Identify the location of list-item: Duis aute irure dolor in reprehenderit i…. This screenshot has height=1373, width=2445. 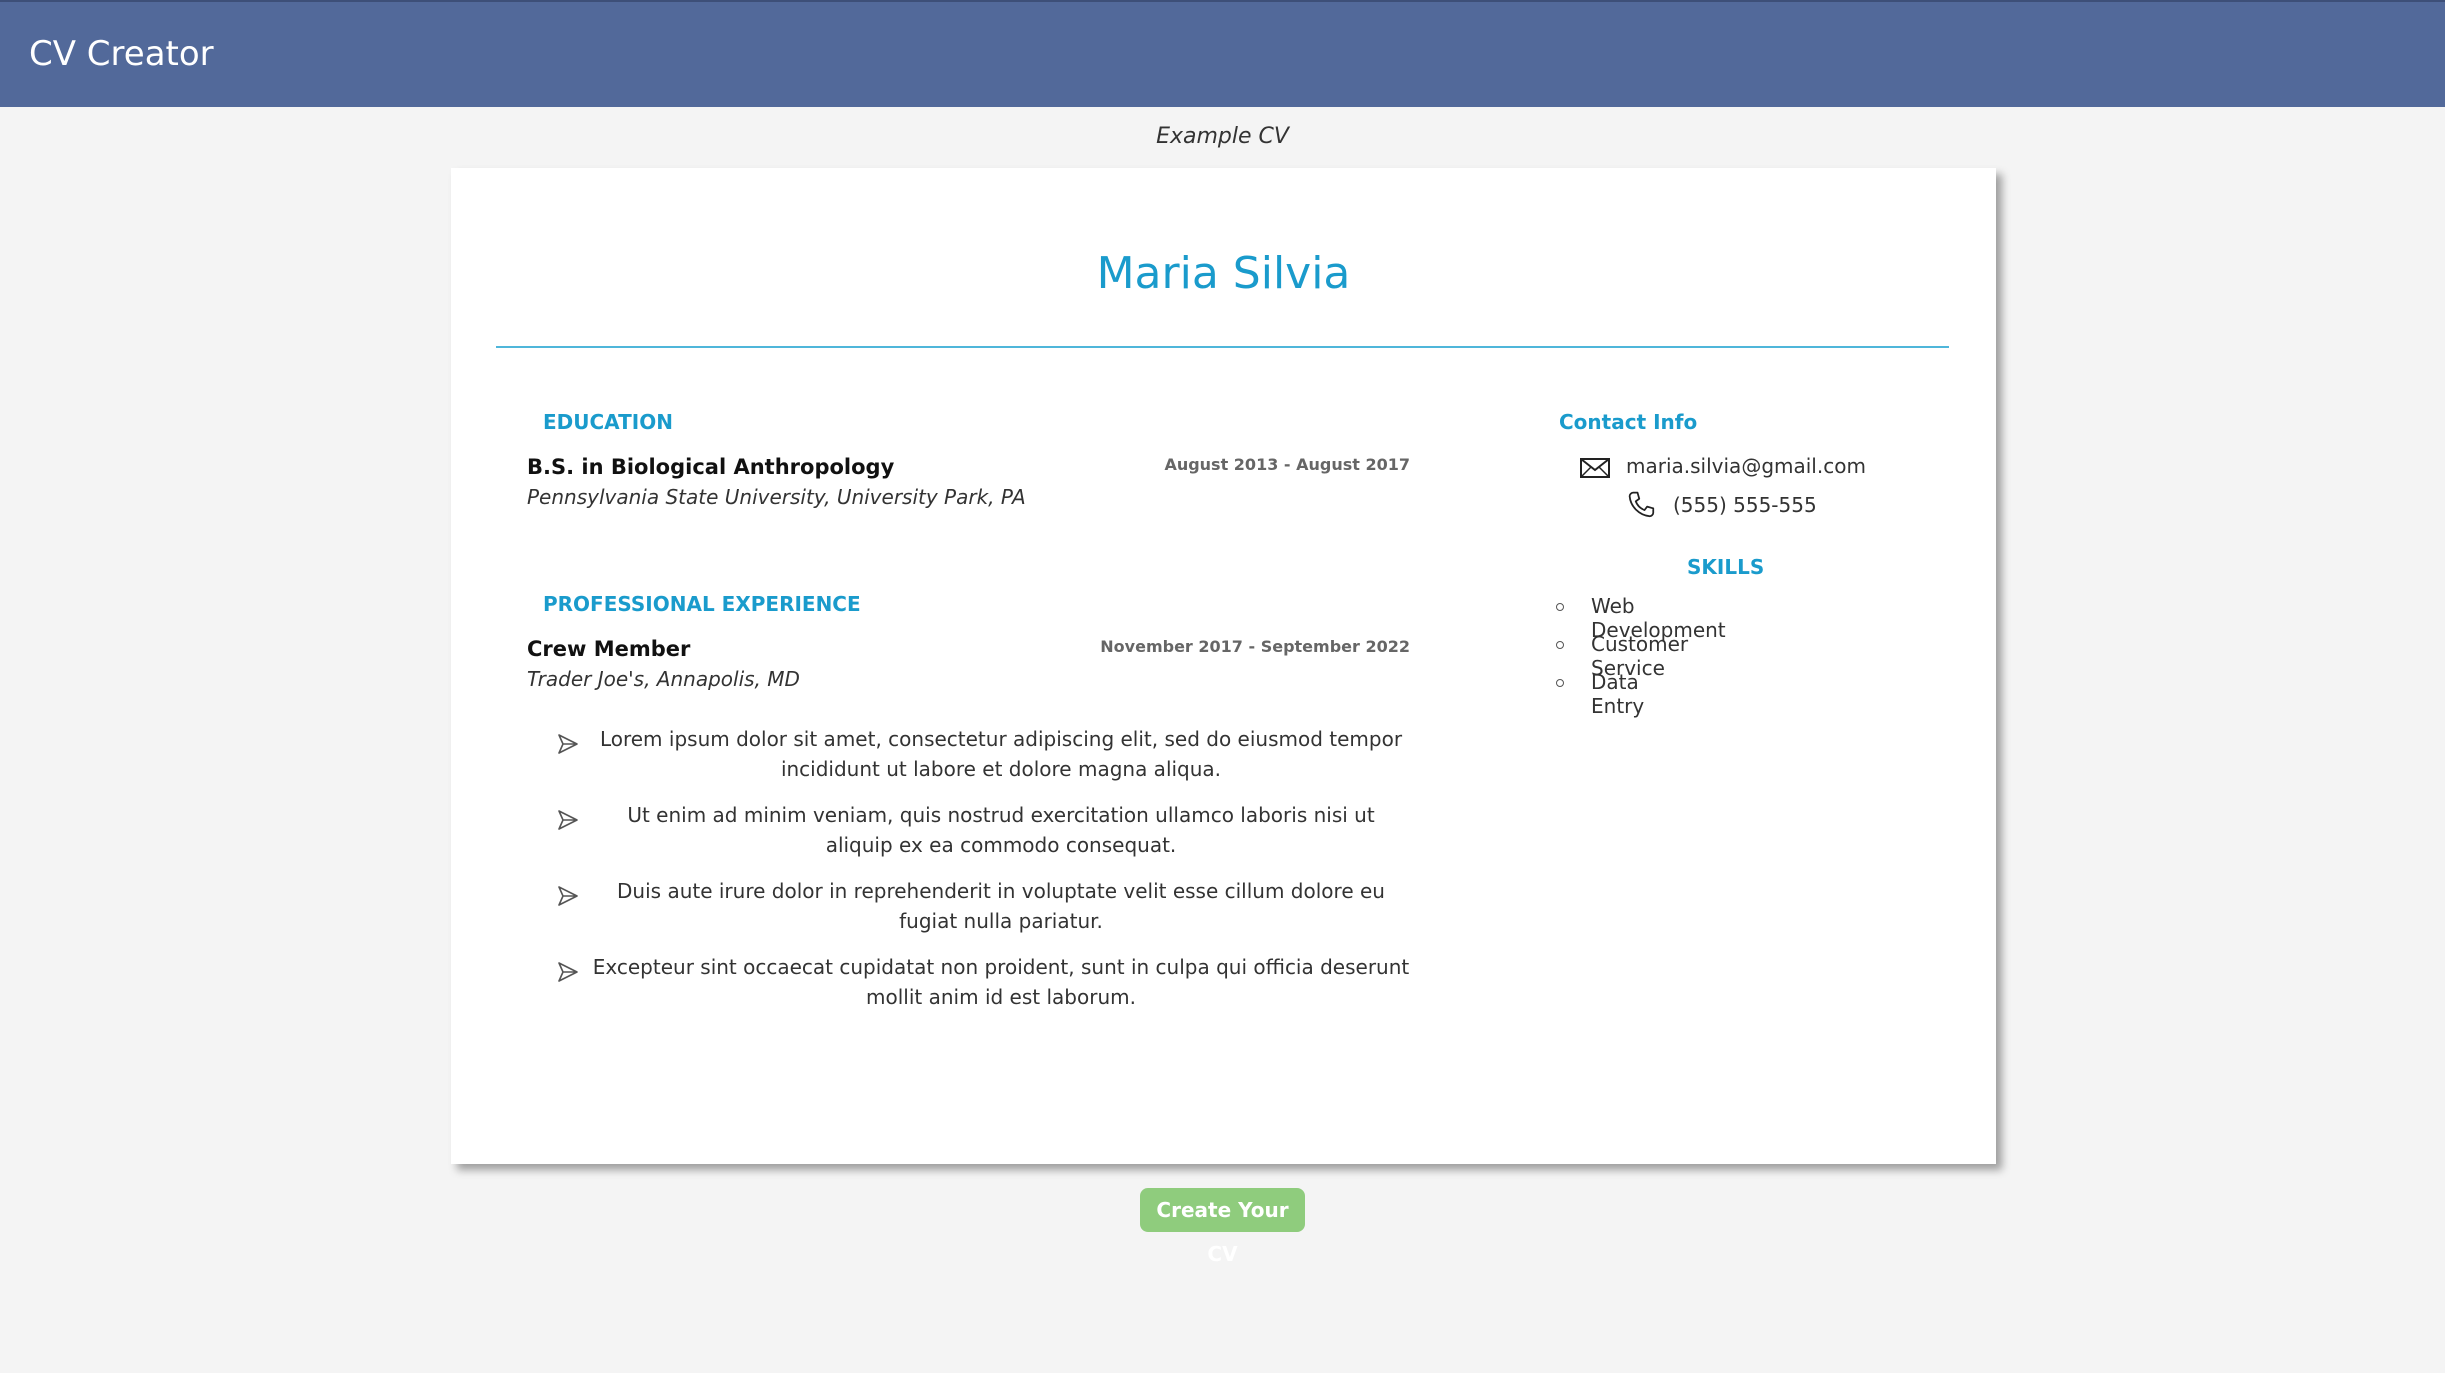
(981, 914).